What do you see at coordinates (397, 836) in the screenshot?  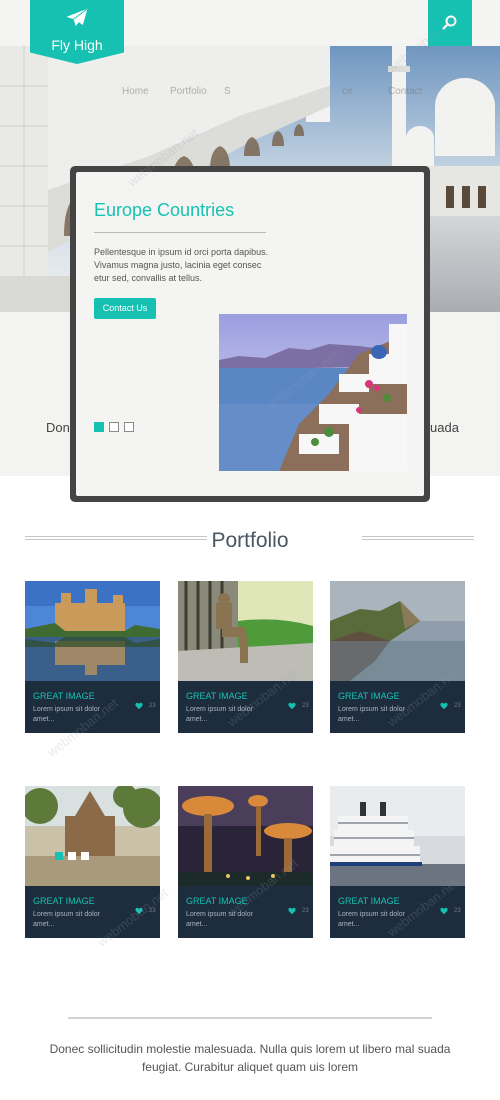 I see `card-image-riverboat` at bounding box center [397, 836].